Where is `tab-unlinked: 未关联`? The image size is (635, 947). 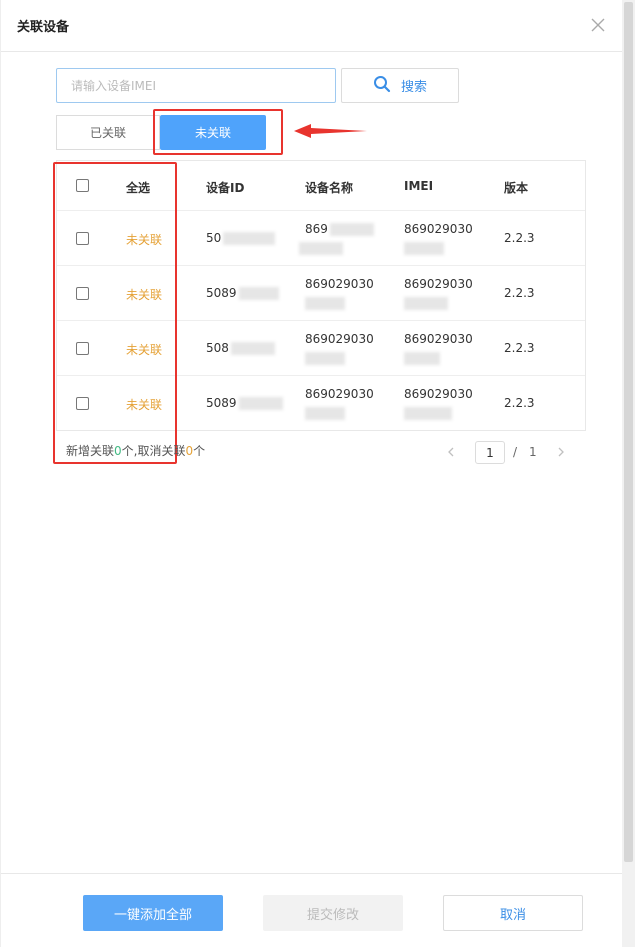 tab-unlinked: 未关联 is located at coordinates (213, 132).